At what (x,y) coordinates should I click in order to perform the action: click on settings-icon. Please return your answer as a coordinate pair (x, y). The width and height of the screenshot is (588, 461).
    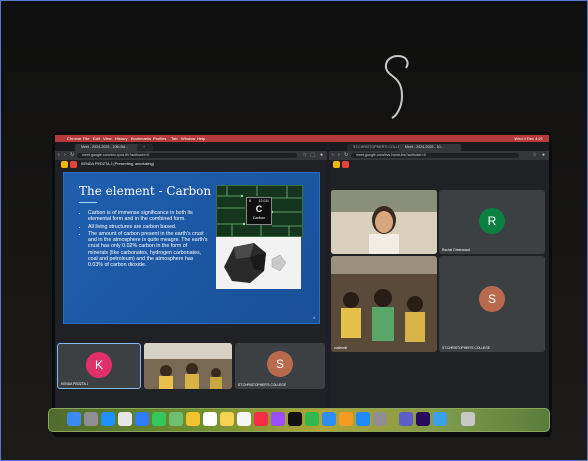
    Looking at the image, I should click on (380, 419).